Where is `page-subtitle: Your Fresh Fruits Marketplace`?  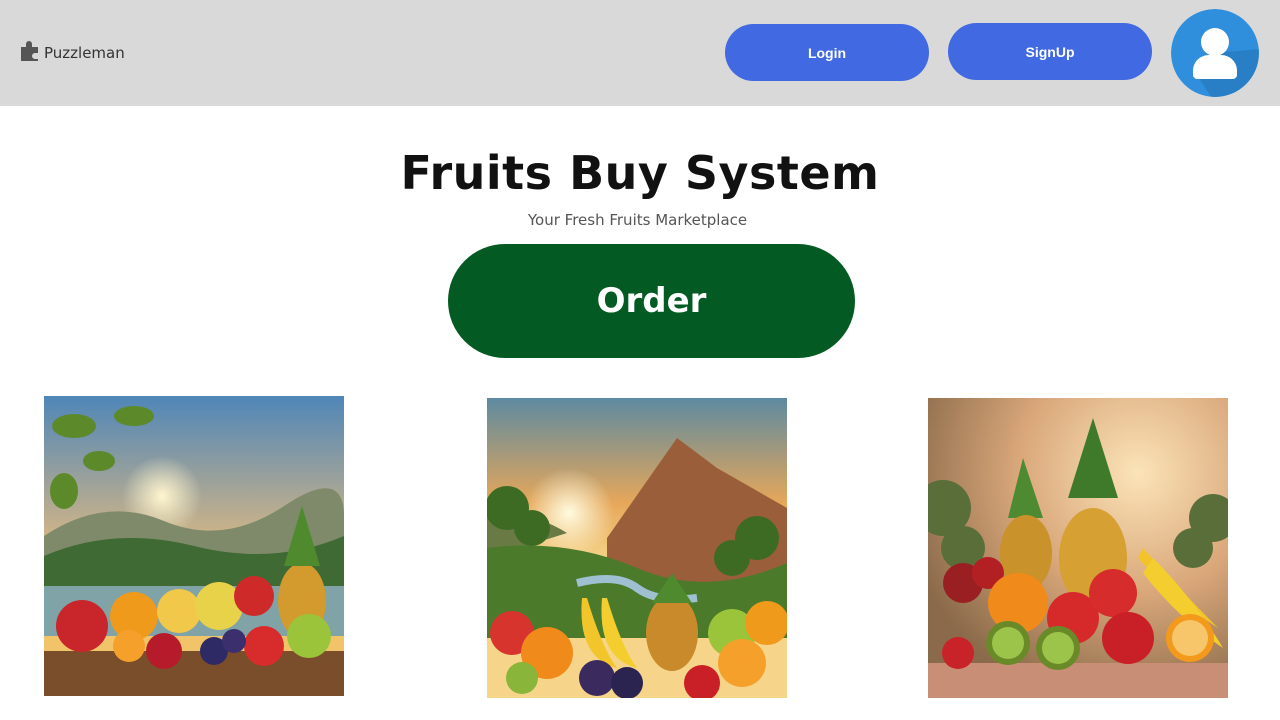 page-subtitle: Your Fresh Fruits Marketplace is located at coordinates (637, 220).